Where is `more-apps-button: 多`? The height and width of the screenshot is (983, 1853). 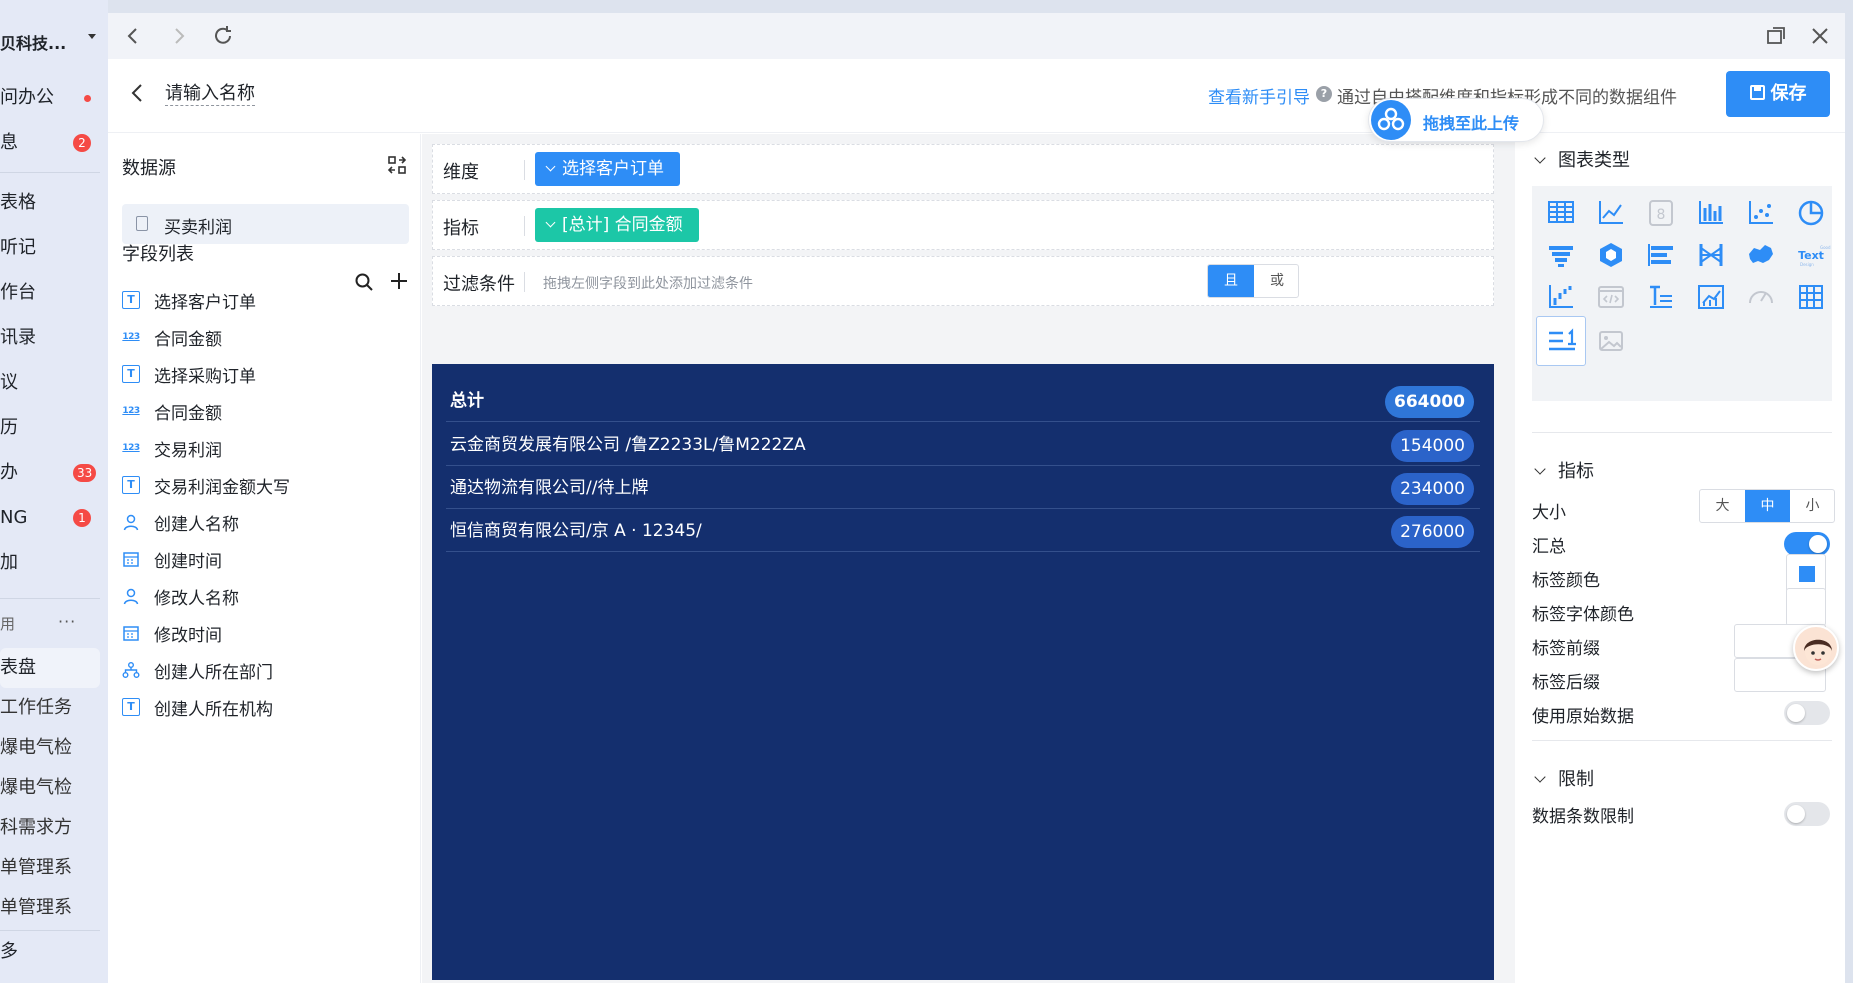 more-apps-button: 多 is located at coordinates (54, 952).